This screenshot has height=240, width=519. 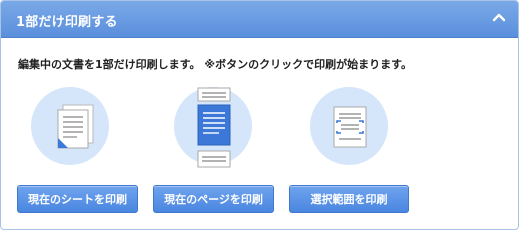 I want to click on instruction-text: 編集中の文書を1部だけ印刷します。 ※ボタンのクリックで印刷が始まります。, so click(x=215, y=64).